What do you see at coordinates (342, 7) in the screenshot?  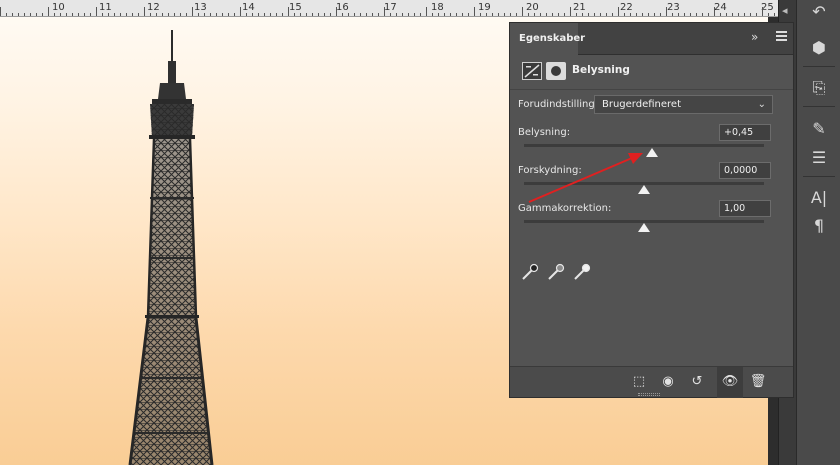 I see `ruler-label: 16` at bounding box center [342, 7].